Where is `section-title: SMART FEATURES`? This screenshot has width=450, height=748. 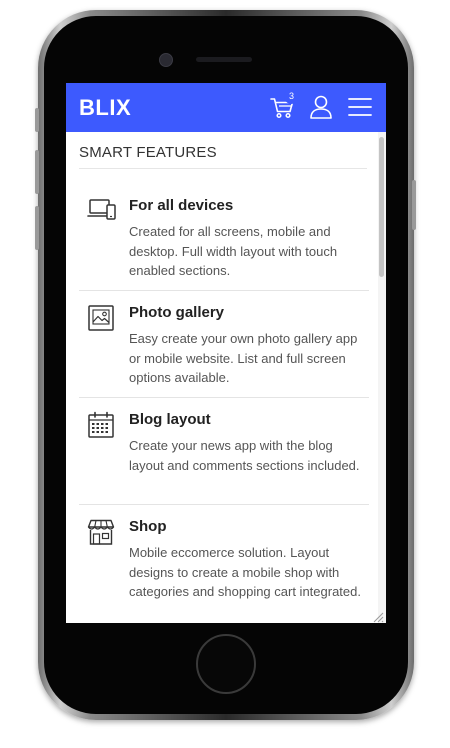
section-title: SMART FEATURES is located at coordinates (148, 152).